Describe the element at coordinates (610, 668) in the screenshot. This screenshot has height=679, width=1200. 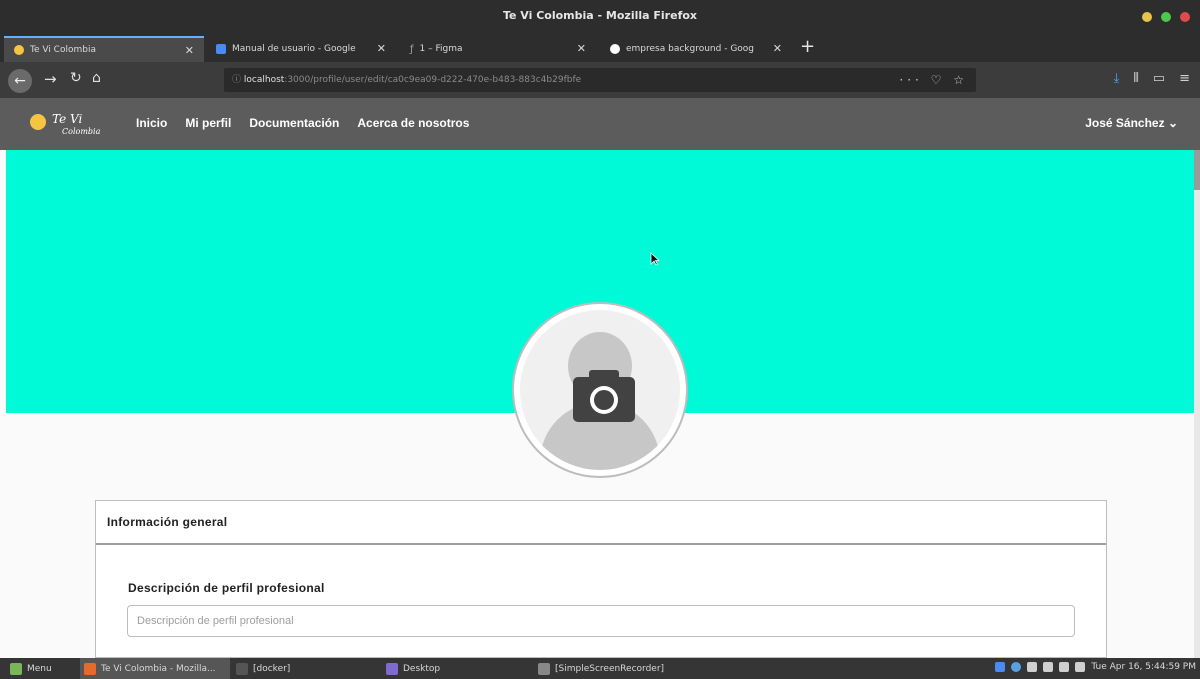
I see `taskbar-item-label: [SimpleScreenRecorder]` at that location.